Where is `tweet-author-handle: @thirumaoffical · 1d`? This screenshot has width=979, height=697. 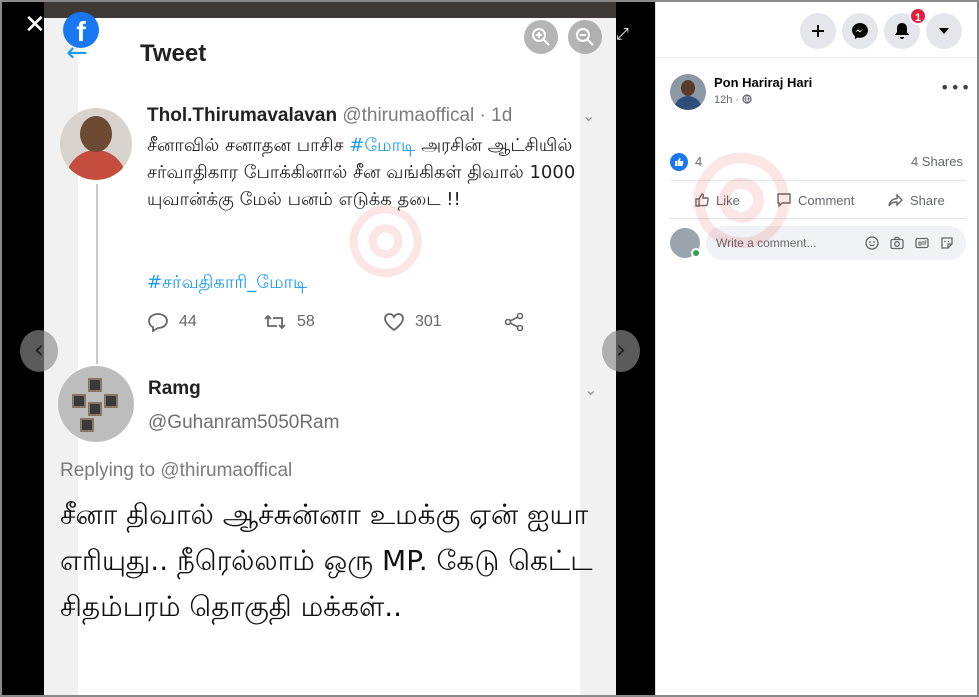 tweet-author-handle: @thirumaoffical · 1d is located at coordinates (427, 115).